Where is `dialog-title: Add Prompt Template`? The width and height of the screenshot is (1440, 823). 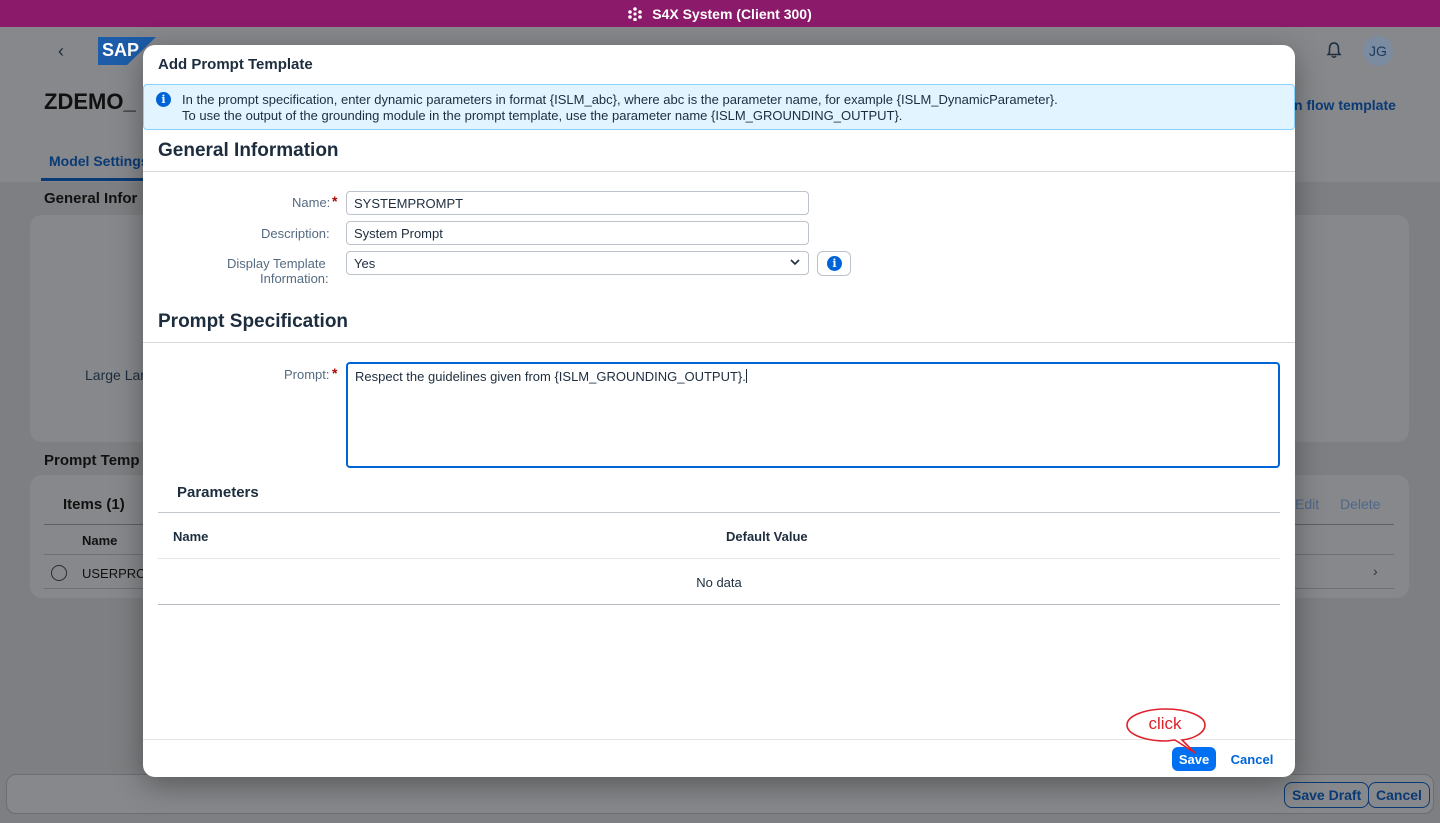
dialog-title: Add Prompt Template is located at coordinates (235, 64).